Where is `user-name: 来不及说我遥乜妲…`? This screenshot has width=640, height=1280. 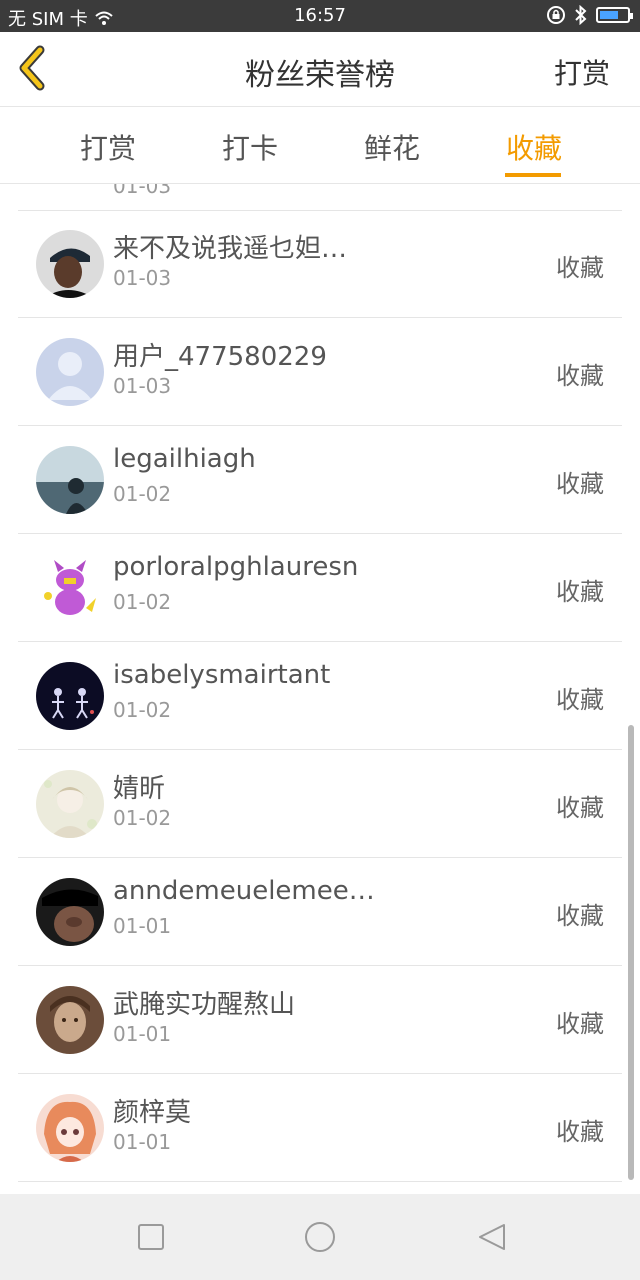 user-name: 来不及说我遥乜妲… is located at coordinates (230, 249).